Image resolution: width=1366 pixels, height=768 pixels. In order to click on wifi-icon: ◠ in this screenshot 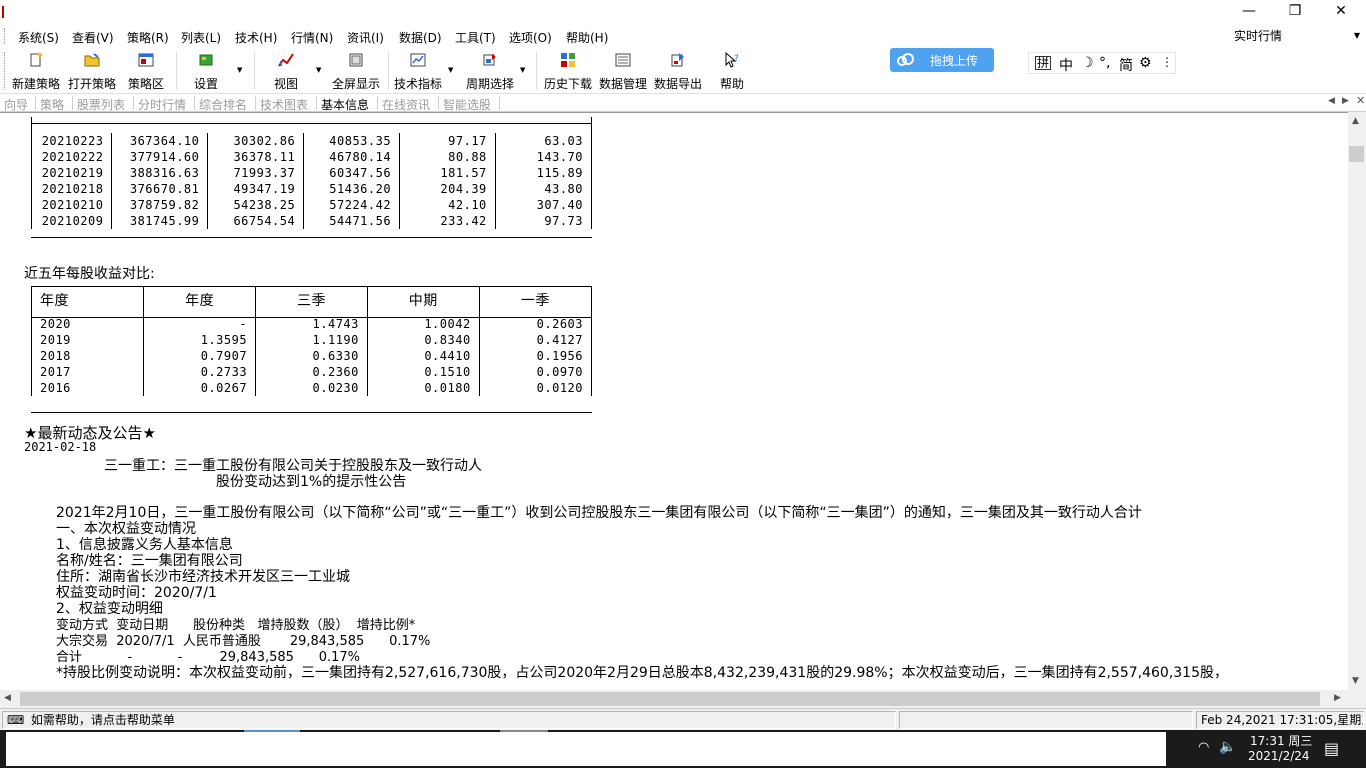, I will do `click(1203, 747)`.